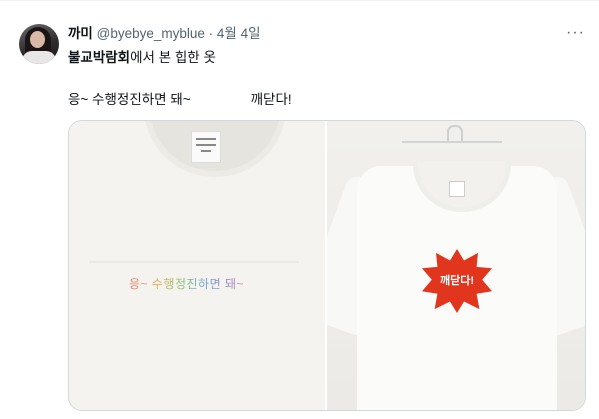 The height and width of the screenshot is (419, 599). I want to click on tweet-date: 4월 4일, so click(239, 33).